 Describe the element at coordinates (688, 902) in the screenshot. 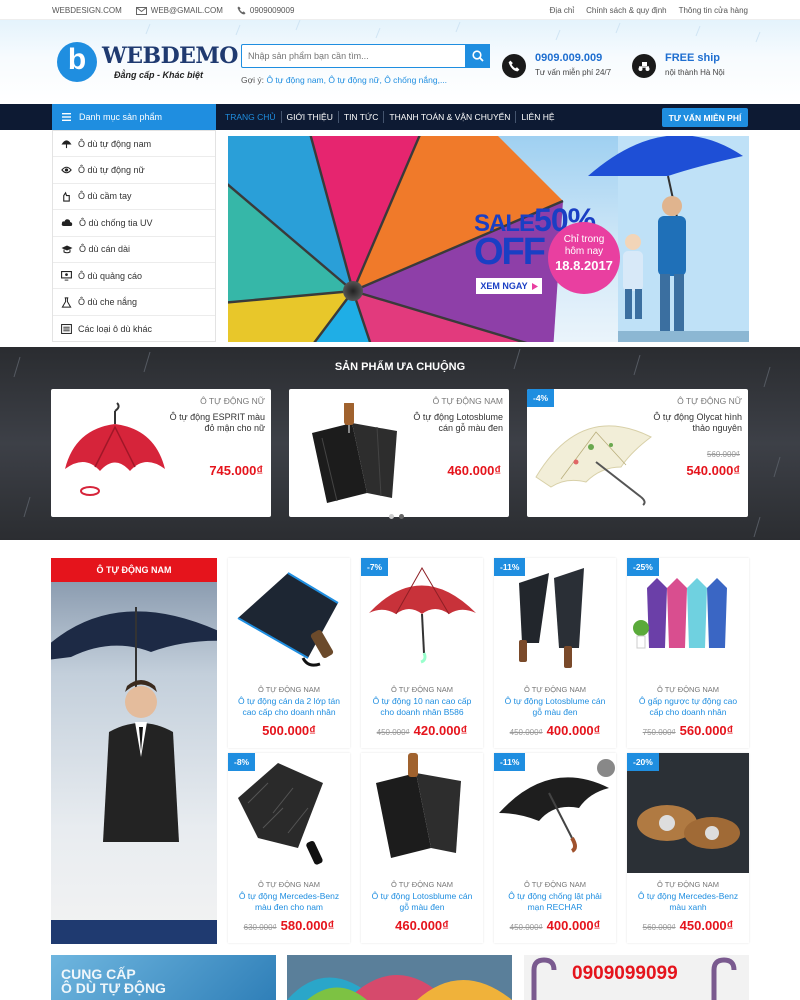

I see `product-name: Ô tự động Mercedes-Benz màu xanh` at that location.